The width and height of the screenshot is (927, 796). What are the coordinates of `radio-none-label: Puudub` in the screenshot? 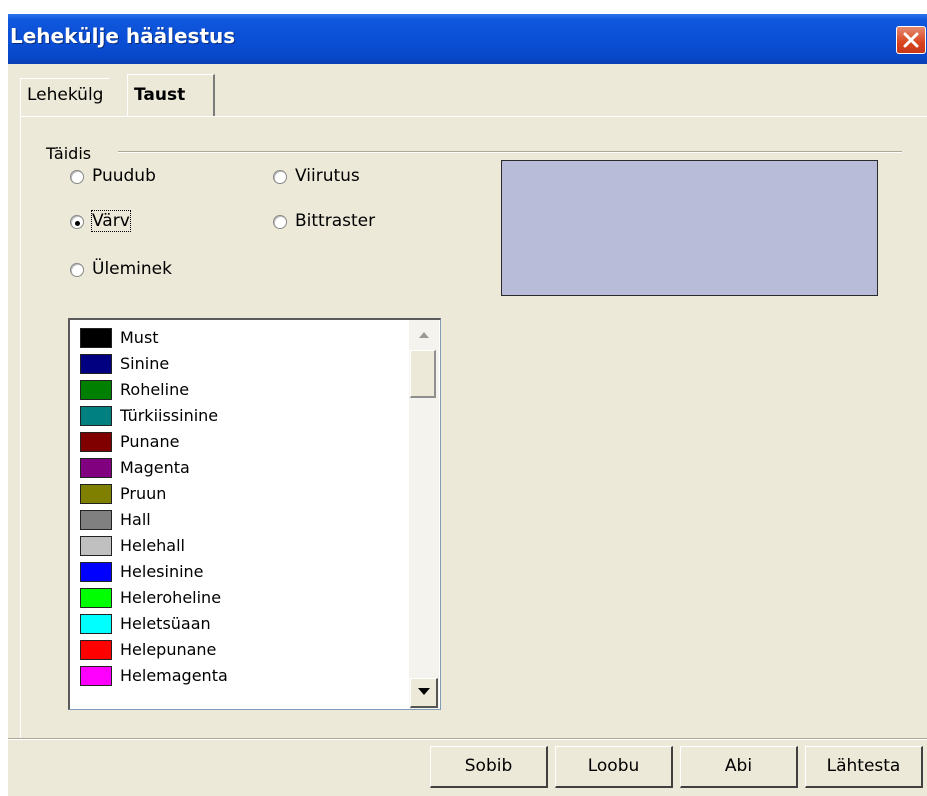 It's located at (124, 176).